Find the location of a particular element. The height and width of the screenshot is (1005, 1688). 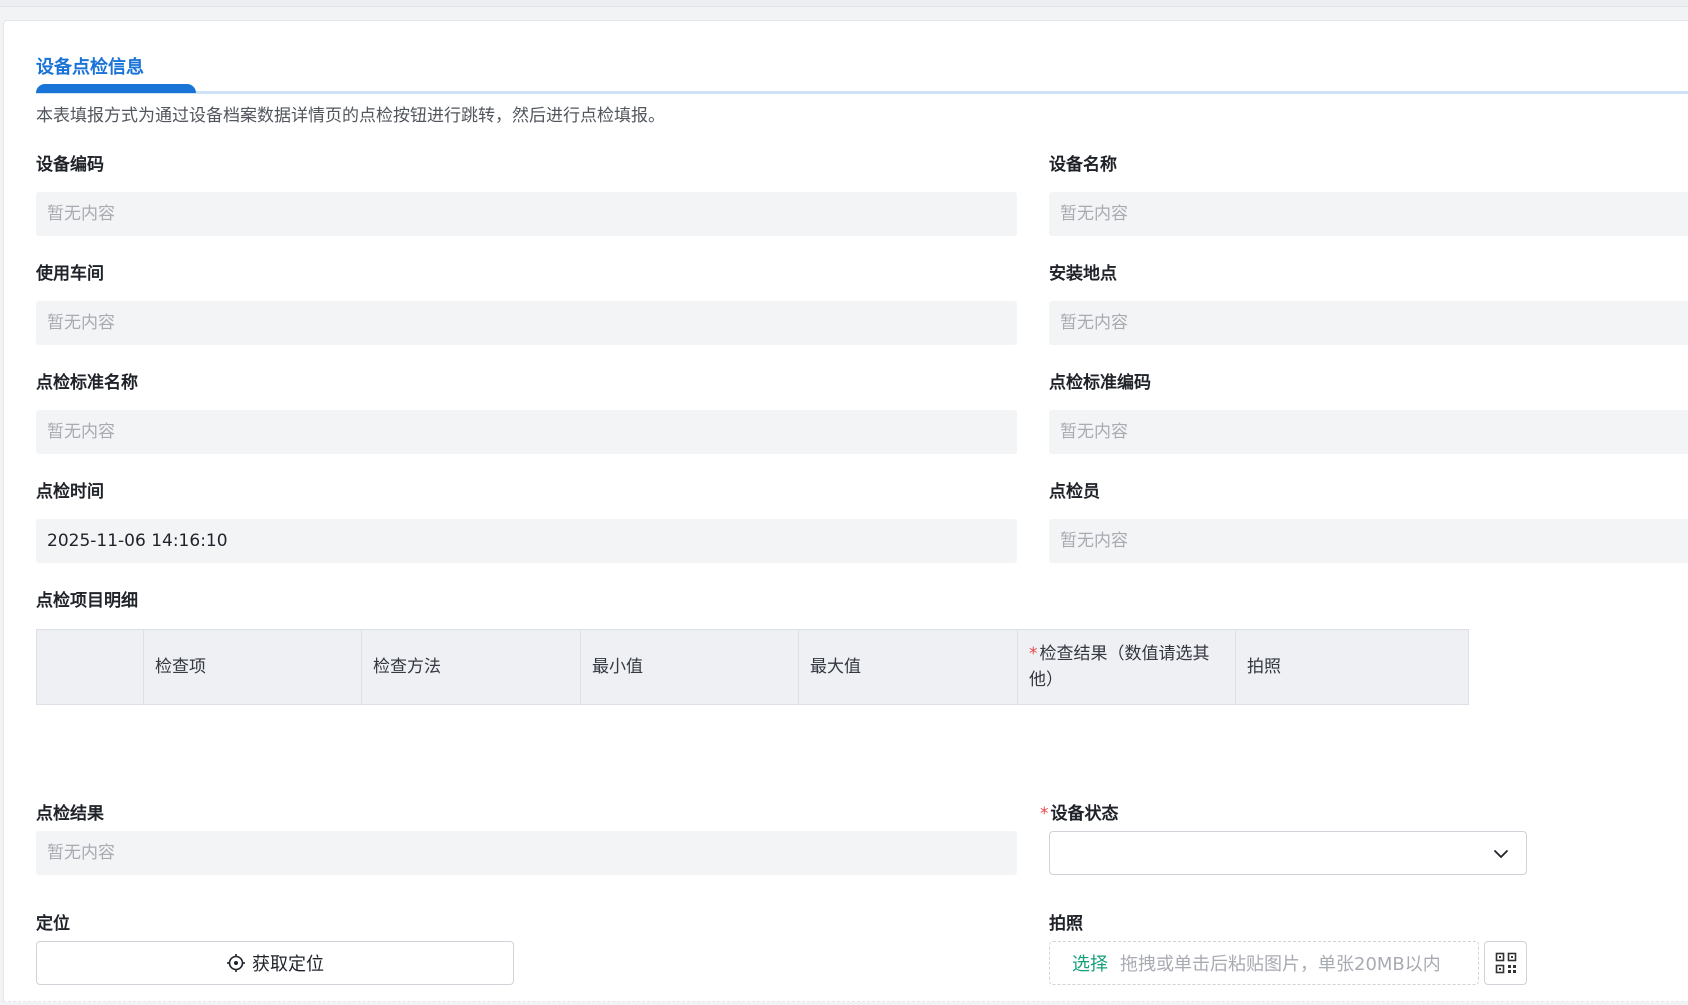

col-max-value: 最大值 is located at coordinates (907, 667).